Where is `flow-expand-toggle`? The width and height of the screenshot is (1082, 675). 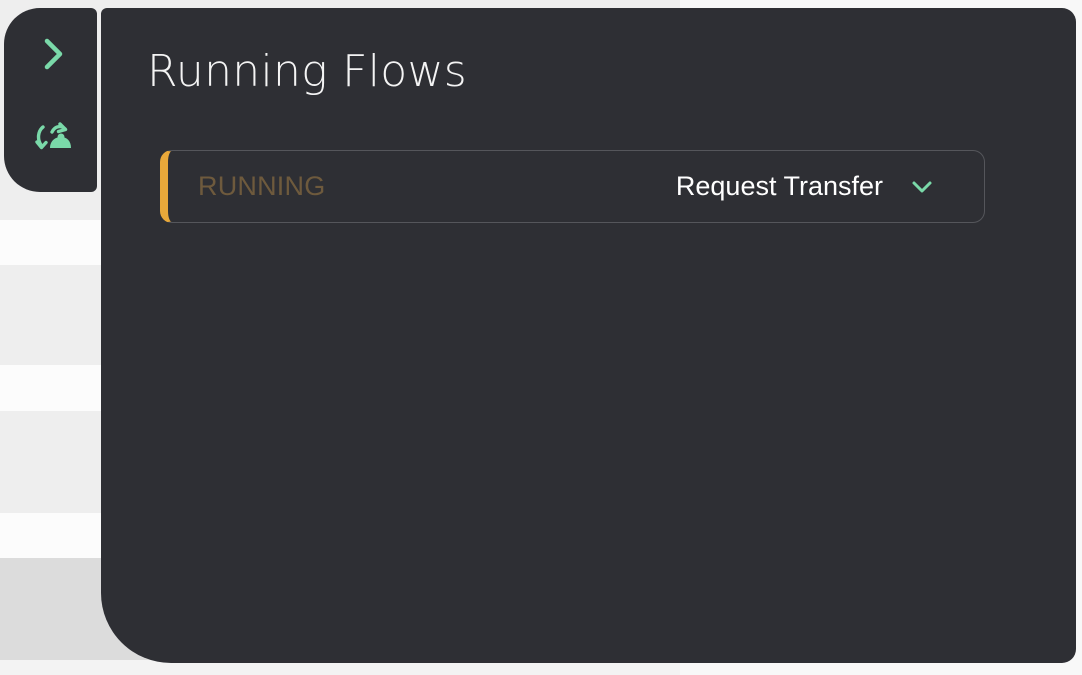
flow-expand-toggle is located at coordinates (922, 187).